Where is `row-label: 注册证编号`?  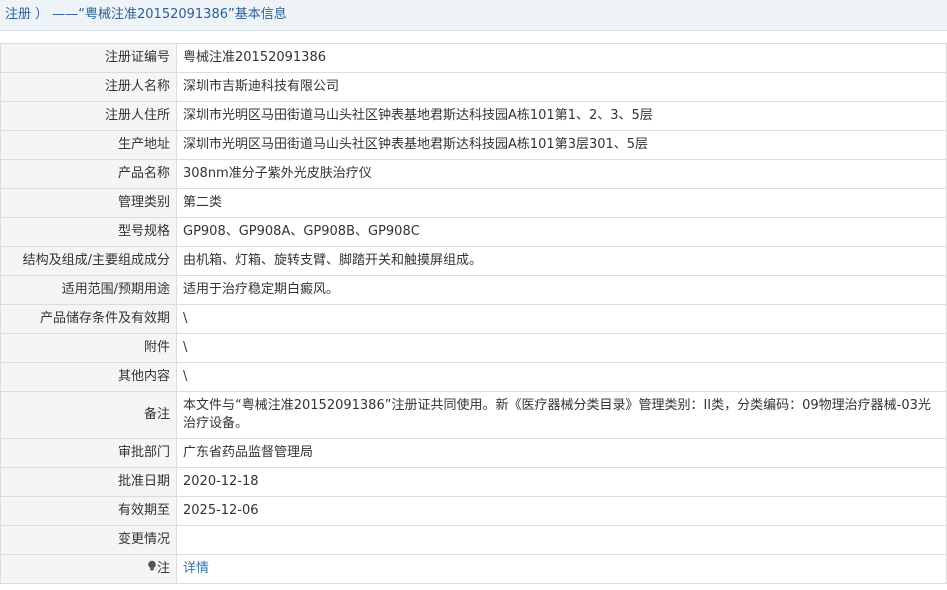 row-label: 注册证编号 is located at coordinates (88, 58).